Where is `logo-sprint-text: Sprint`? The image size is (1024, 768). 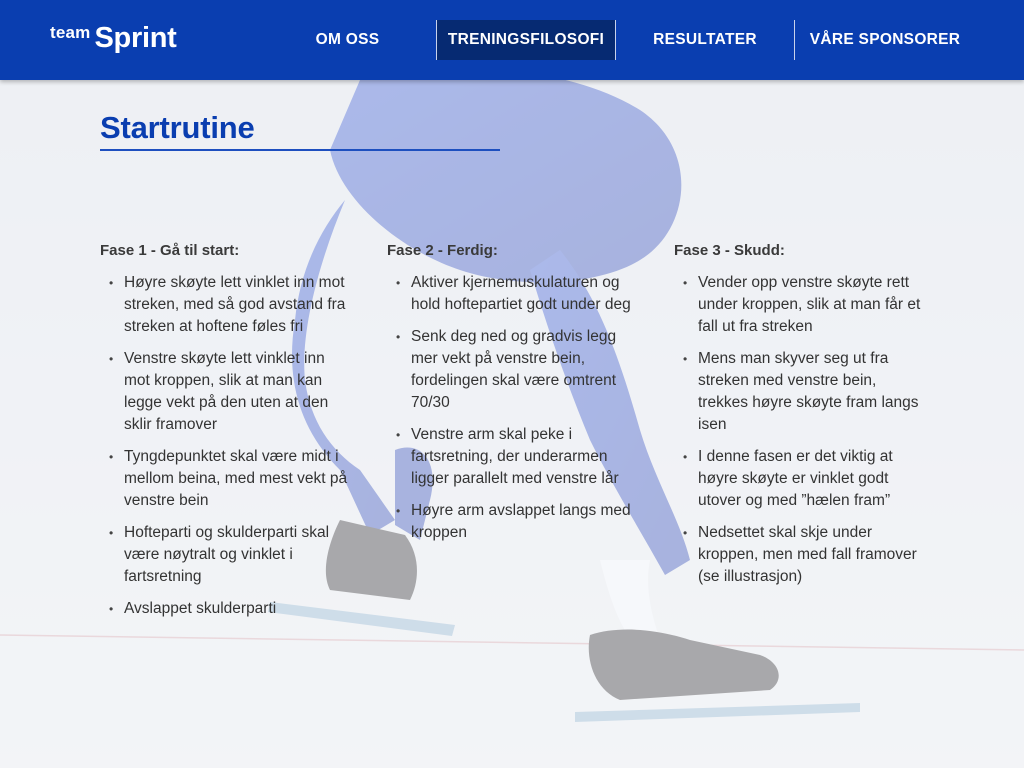
logo-sprint-text: Sprint is located at coordinates (135, 38).